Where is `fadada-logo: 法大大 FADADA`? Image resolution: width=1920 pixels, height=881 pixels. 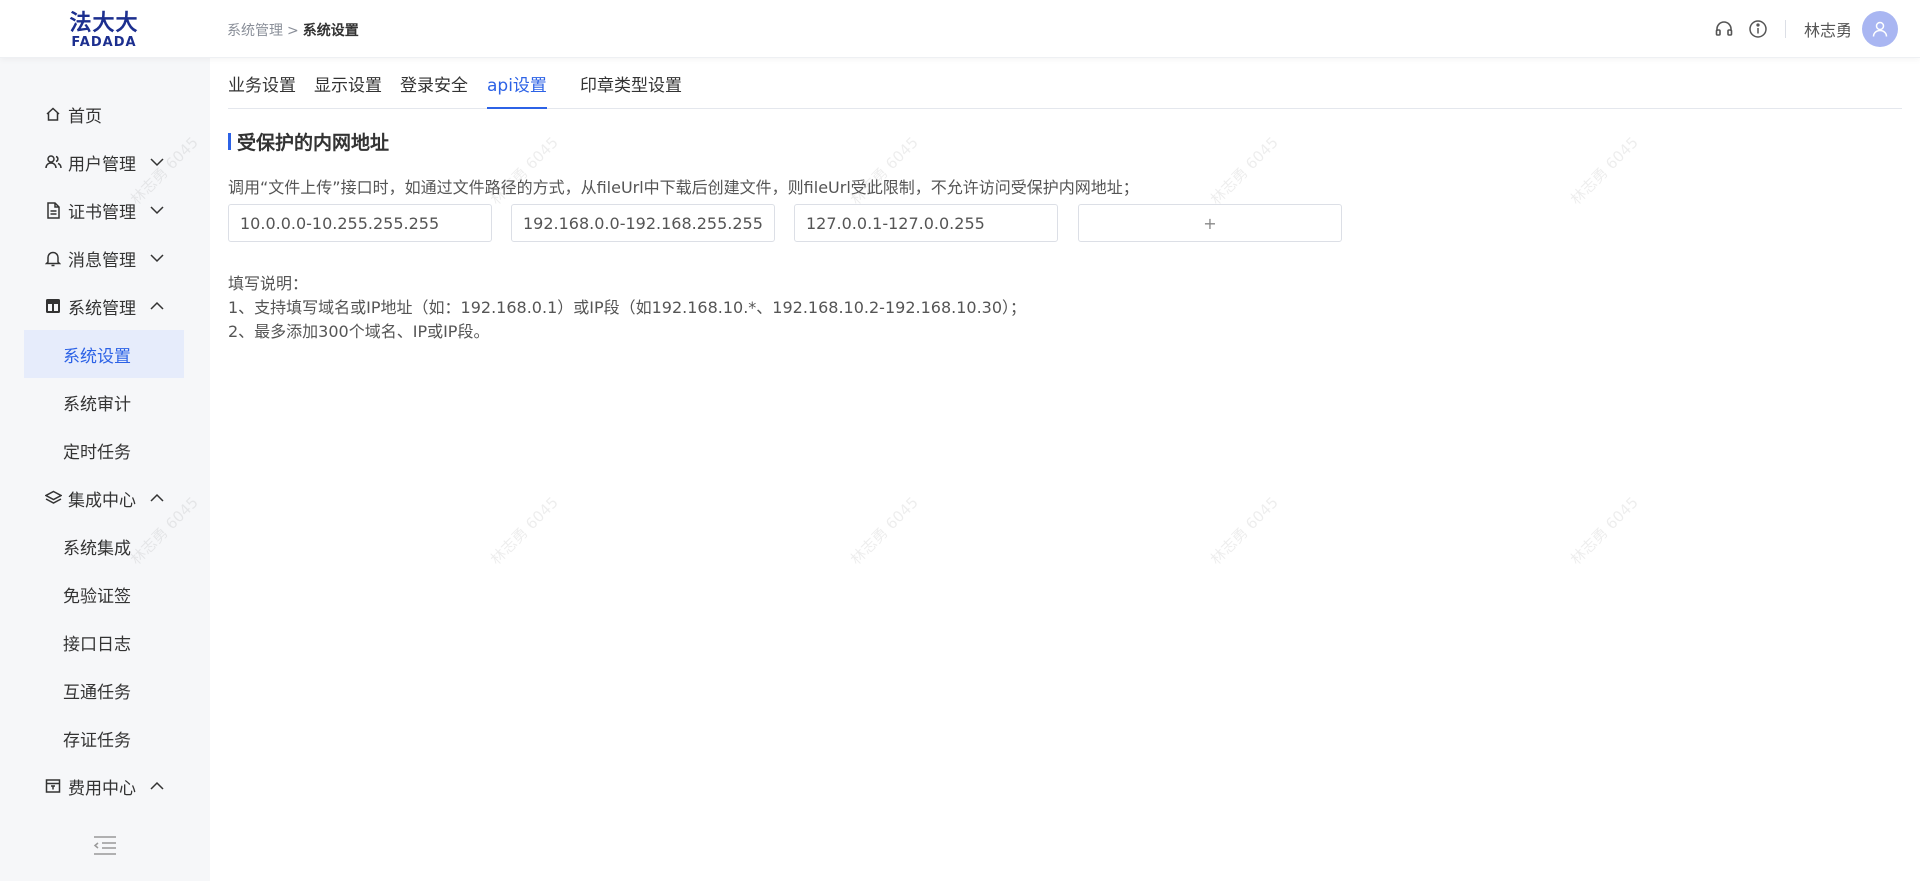 fadada-logo: 法大大 FADADA is located at coordinates (104, 31).